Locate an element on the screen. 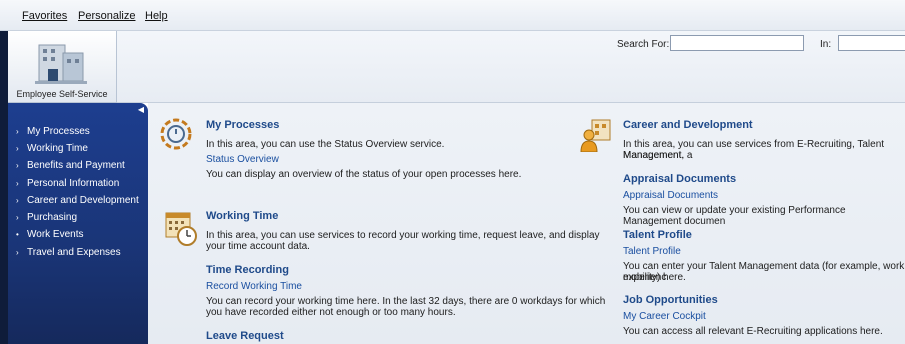 The image size is (905, 344). career-desc-2: Management. is located at coordinates (654, 155).